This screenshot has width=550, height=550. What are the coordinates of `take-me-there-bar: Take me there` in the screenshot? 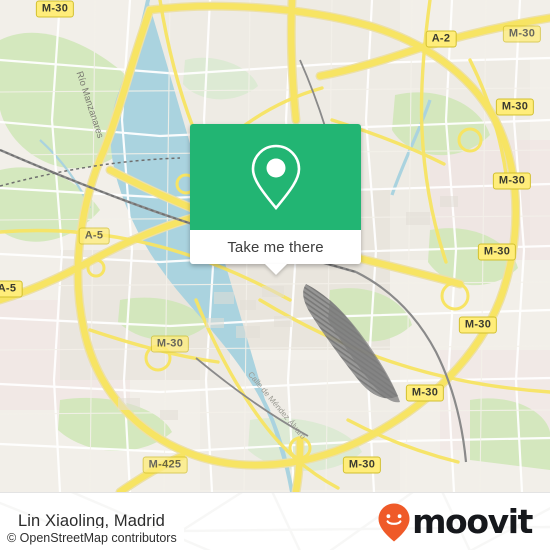 It's located at (275, 252).